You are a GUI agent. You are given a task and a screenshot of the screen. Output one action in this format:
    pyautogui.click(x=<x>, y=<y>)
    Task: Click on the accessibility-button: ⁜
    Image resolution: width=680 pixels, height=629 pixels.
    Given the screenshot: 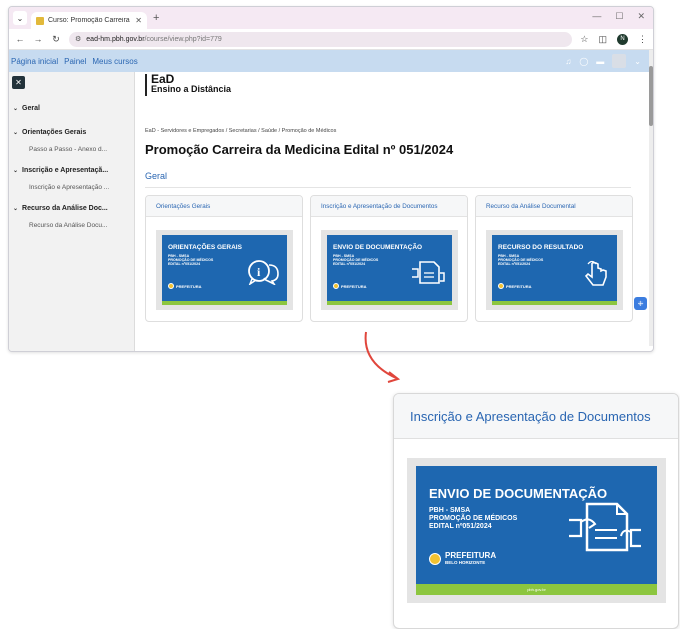 What is the action you would take?
    pyautogui.click(x=640, y=303)
    